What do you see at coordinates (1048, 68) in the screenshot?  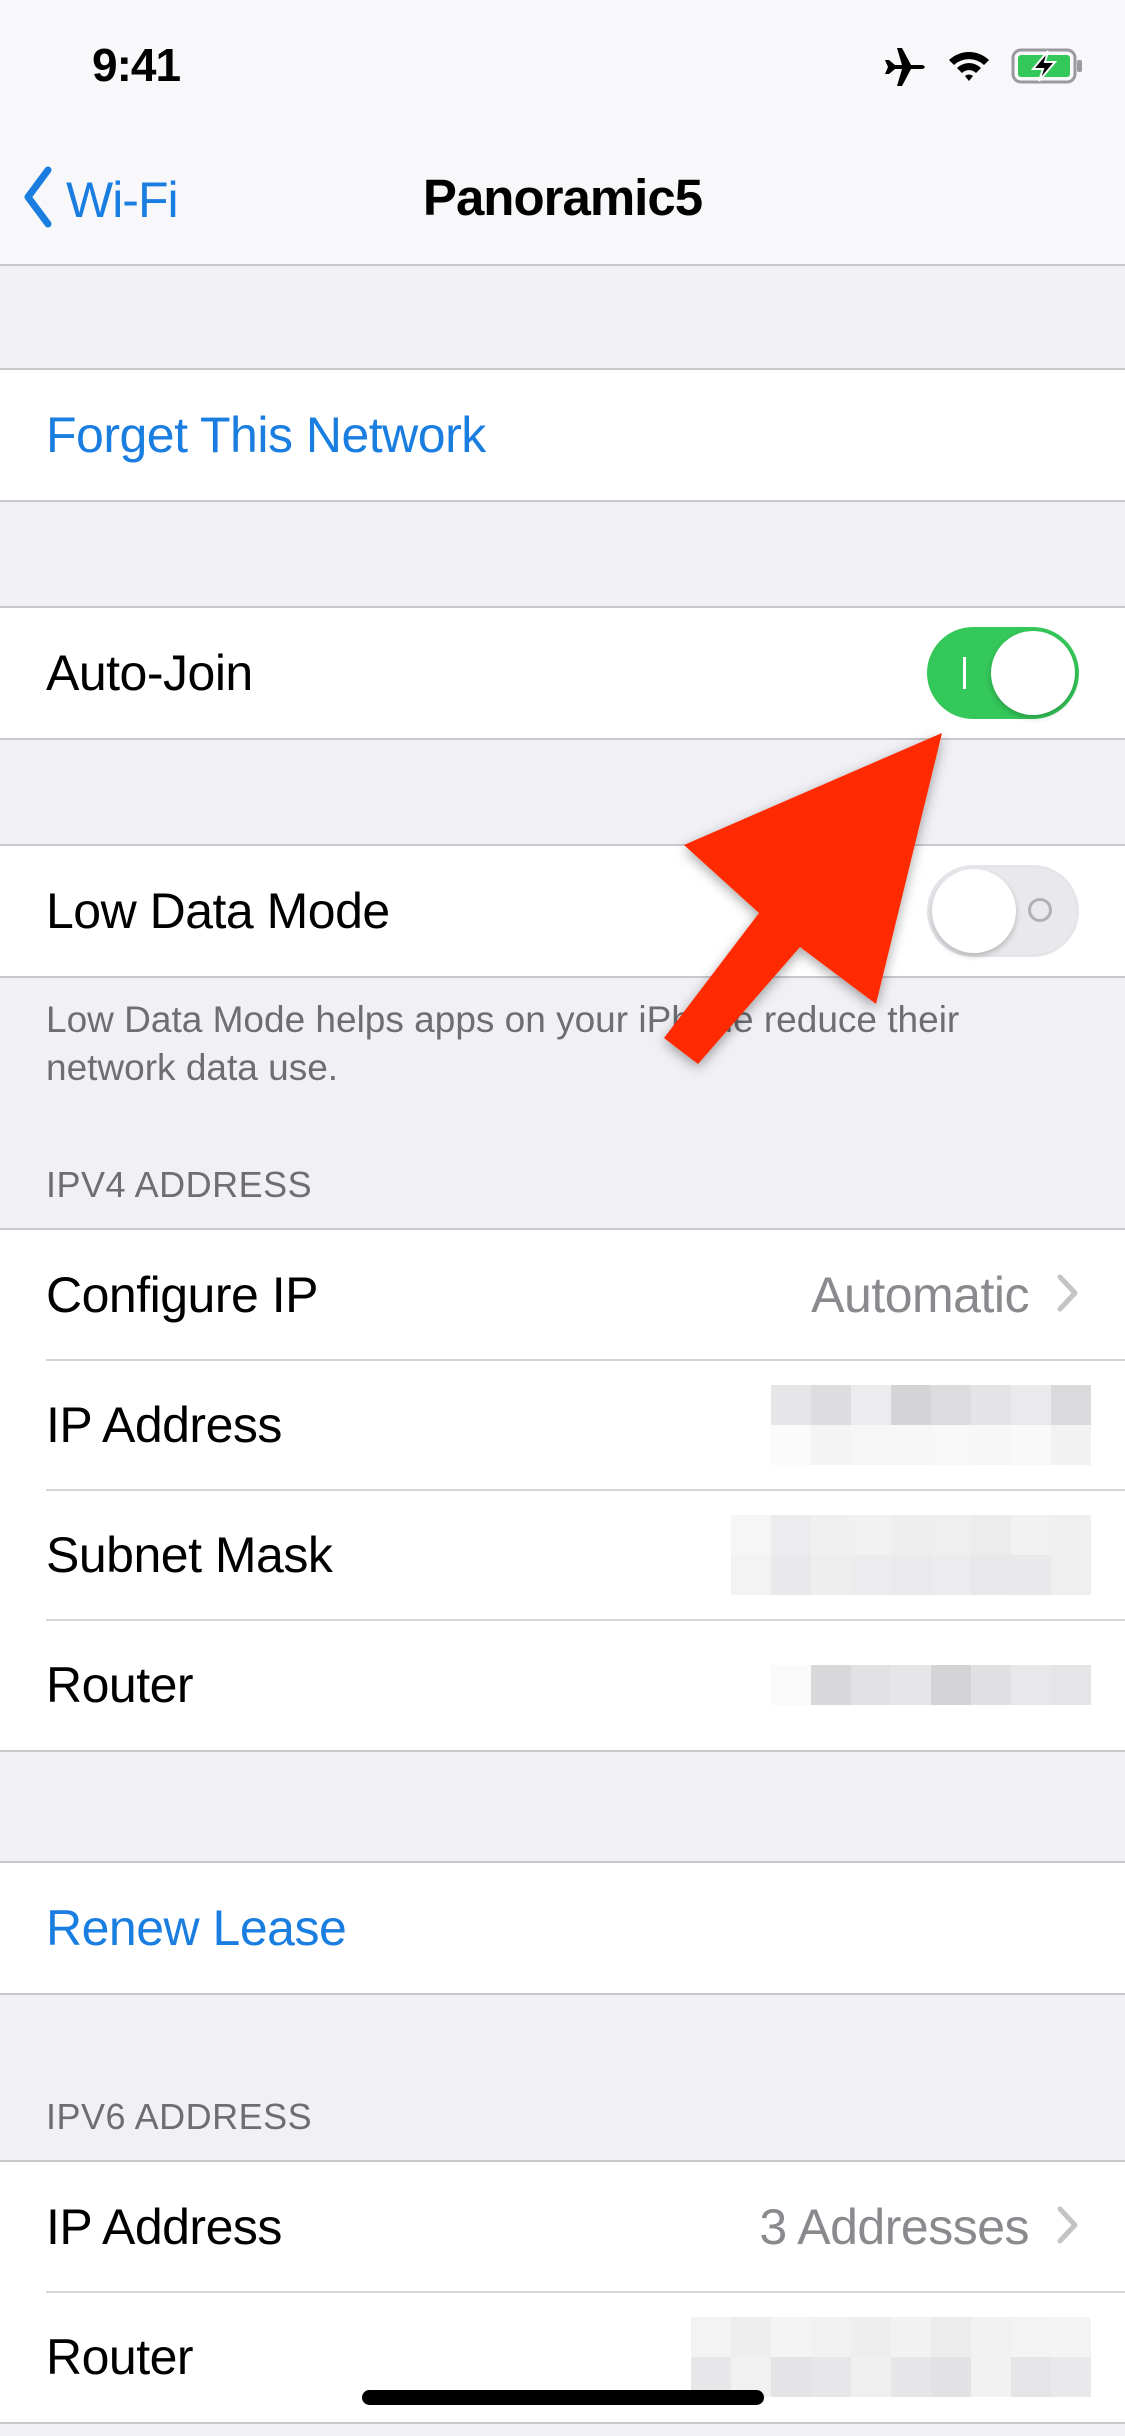 I see `battery-charging-icon` at bounding box center [1048, 68].